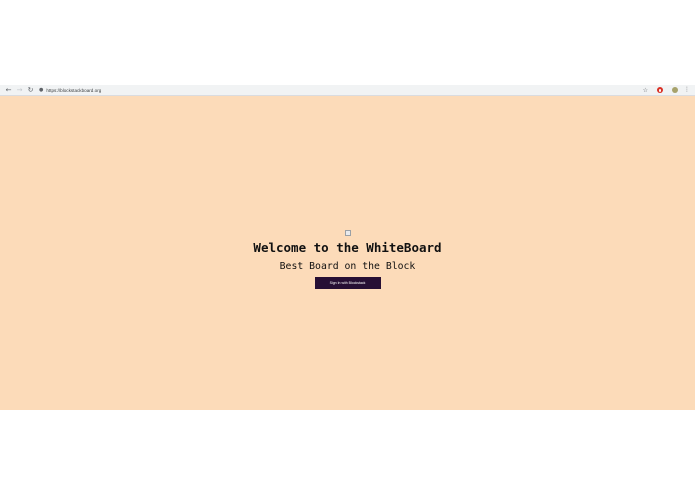 This screenshot has height=494, width=695. Describe the element at coordinates (73, 90) in the screenshot. I see `url-text: https://blockstackboard.org` at that location.